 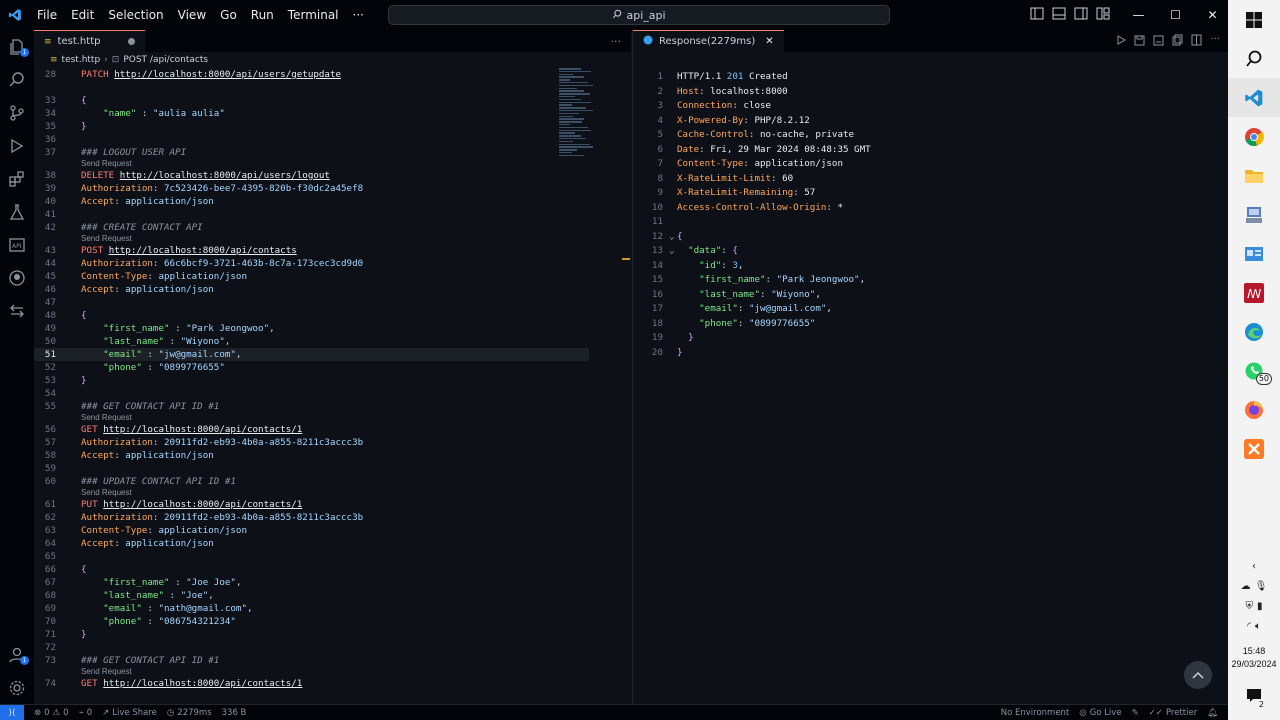 I want to click on menu-terminal: Terminal, so click(x=313, y=15).